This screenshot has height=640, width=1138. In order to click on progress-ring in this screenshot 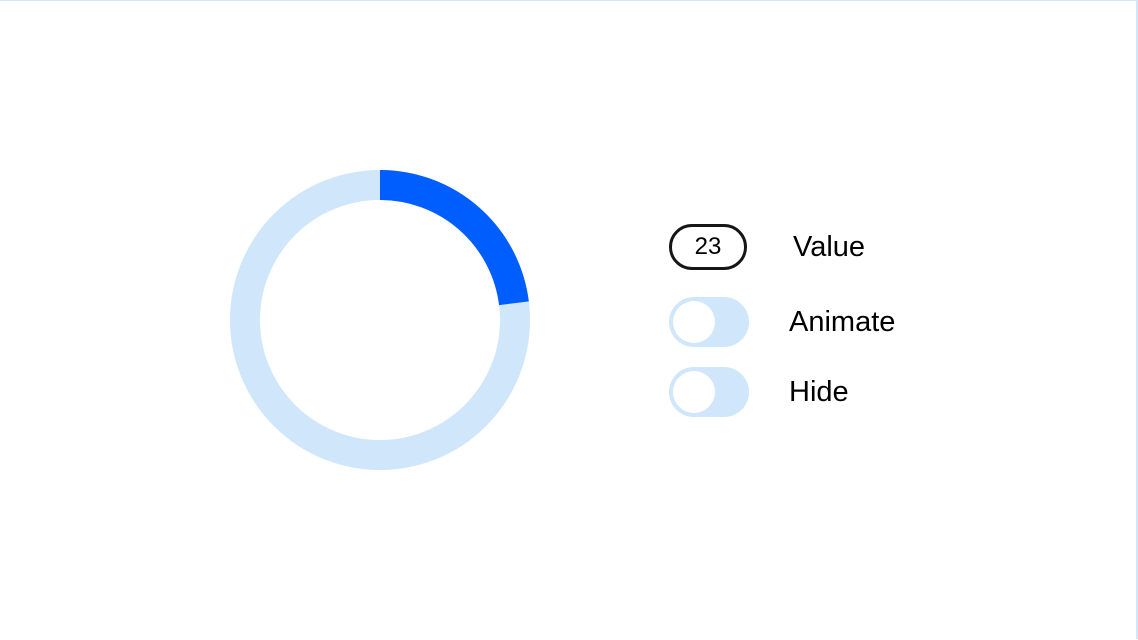, I will do `click(380, 320)`.